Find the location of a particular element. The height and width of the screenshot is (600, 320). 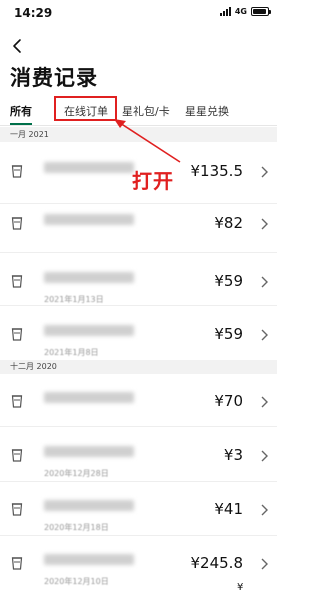

partial-amount: ¥ is located at coordinates (240, 587).